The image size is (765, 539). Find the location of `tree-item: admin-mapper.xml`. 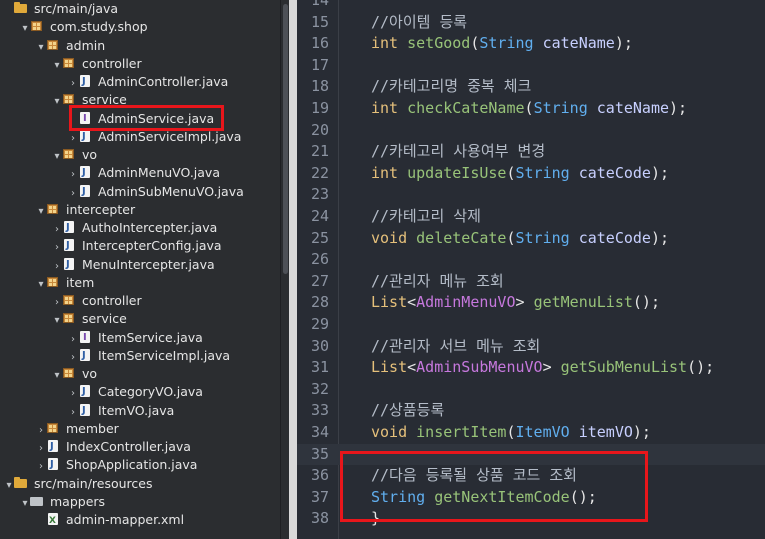

tree-item: admin-mapper.xml is located at coordinates (92, 520).